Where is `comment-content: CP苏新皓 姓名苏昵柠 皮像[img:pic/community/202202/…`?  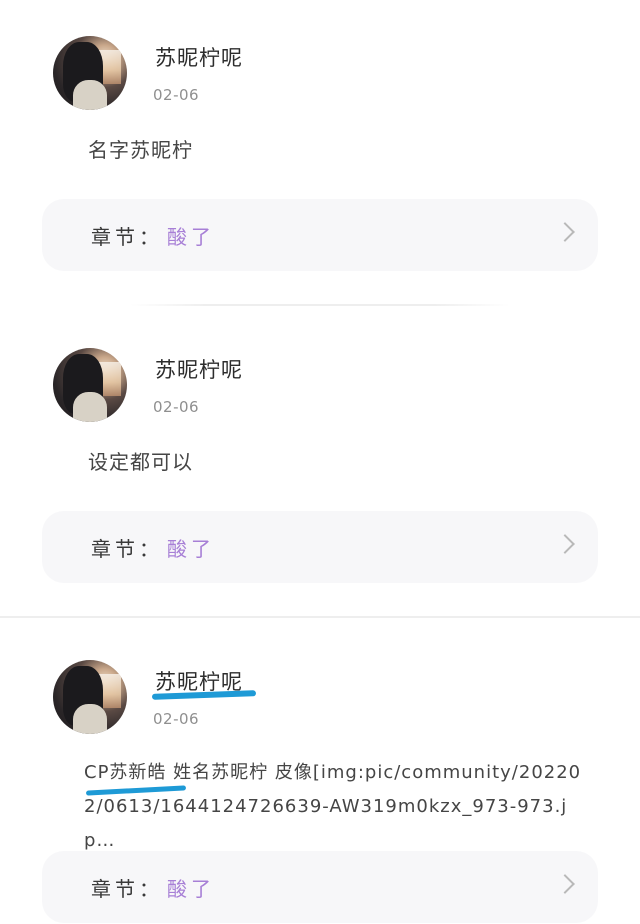
comment-content: CP苏新皓 姓名苏昵柠 皮像[img:pic/community/202202/… is located at coordinates (333, 806).